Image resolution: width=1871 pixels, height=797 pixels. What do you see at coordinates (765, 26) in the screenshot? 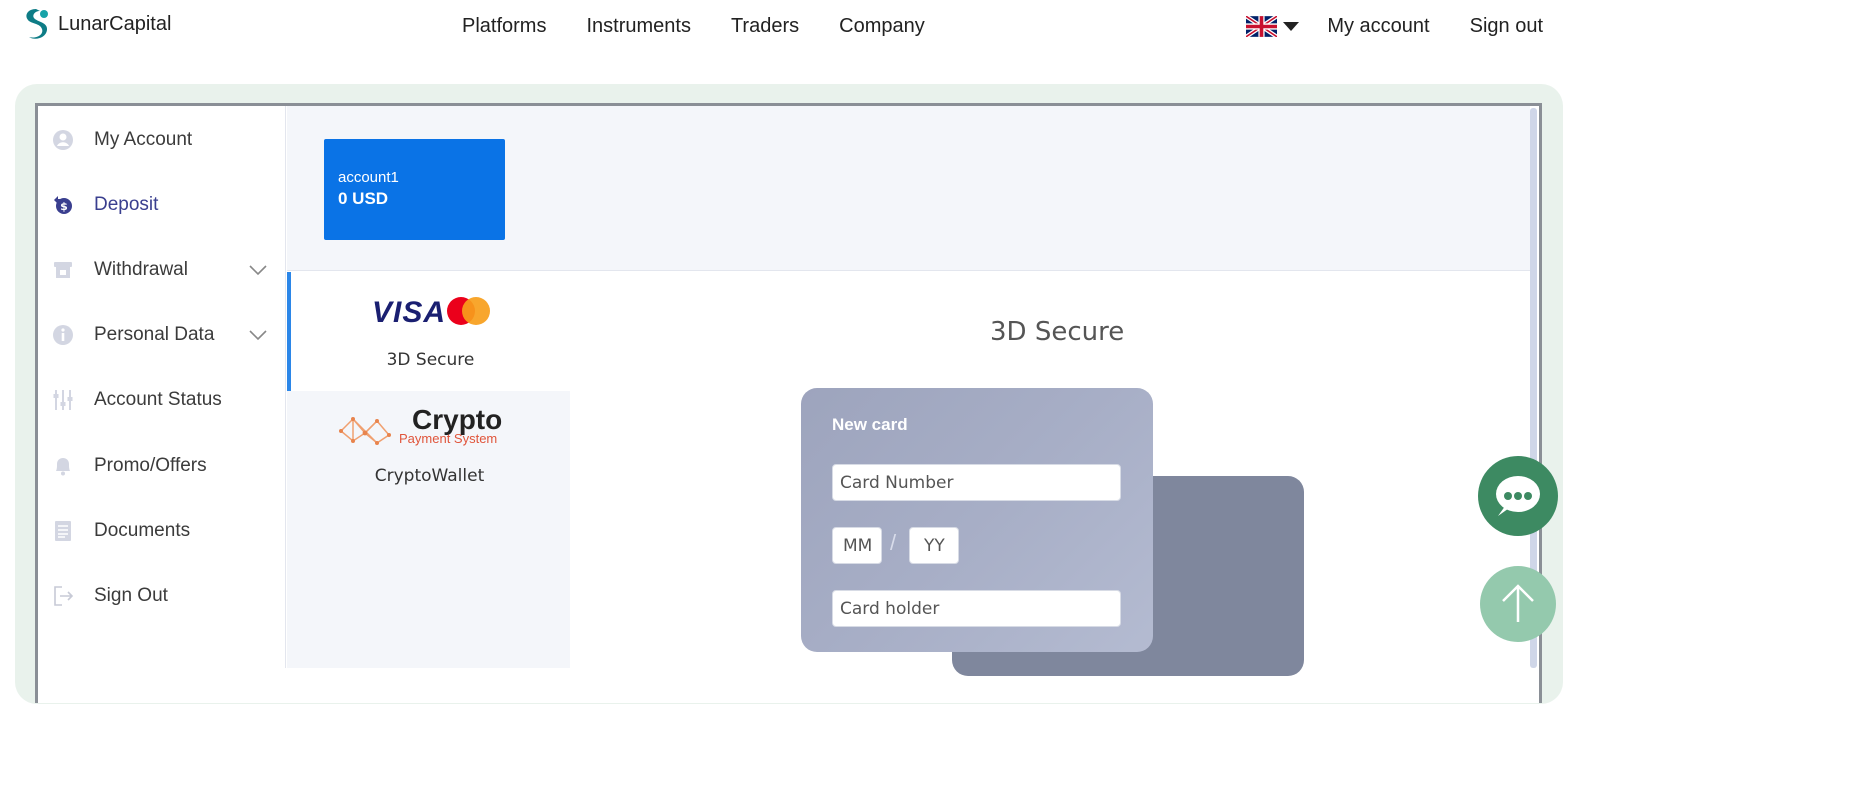
I see `nav-traders: Traders` at bounding box center [765, 26].